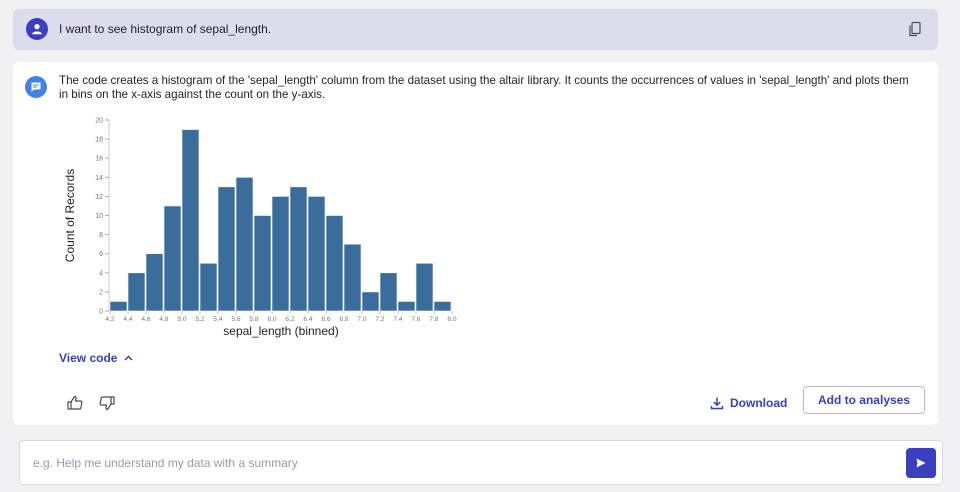  Describe the element at coordinates (717, 403) in the screenshot. I see `download-icon` at that location.